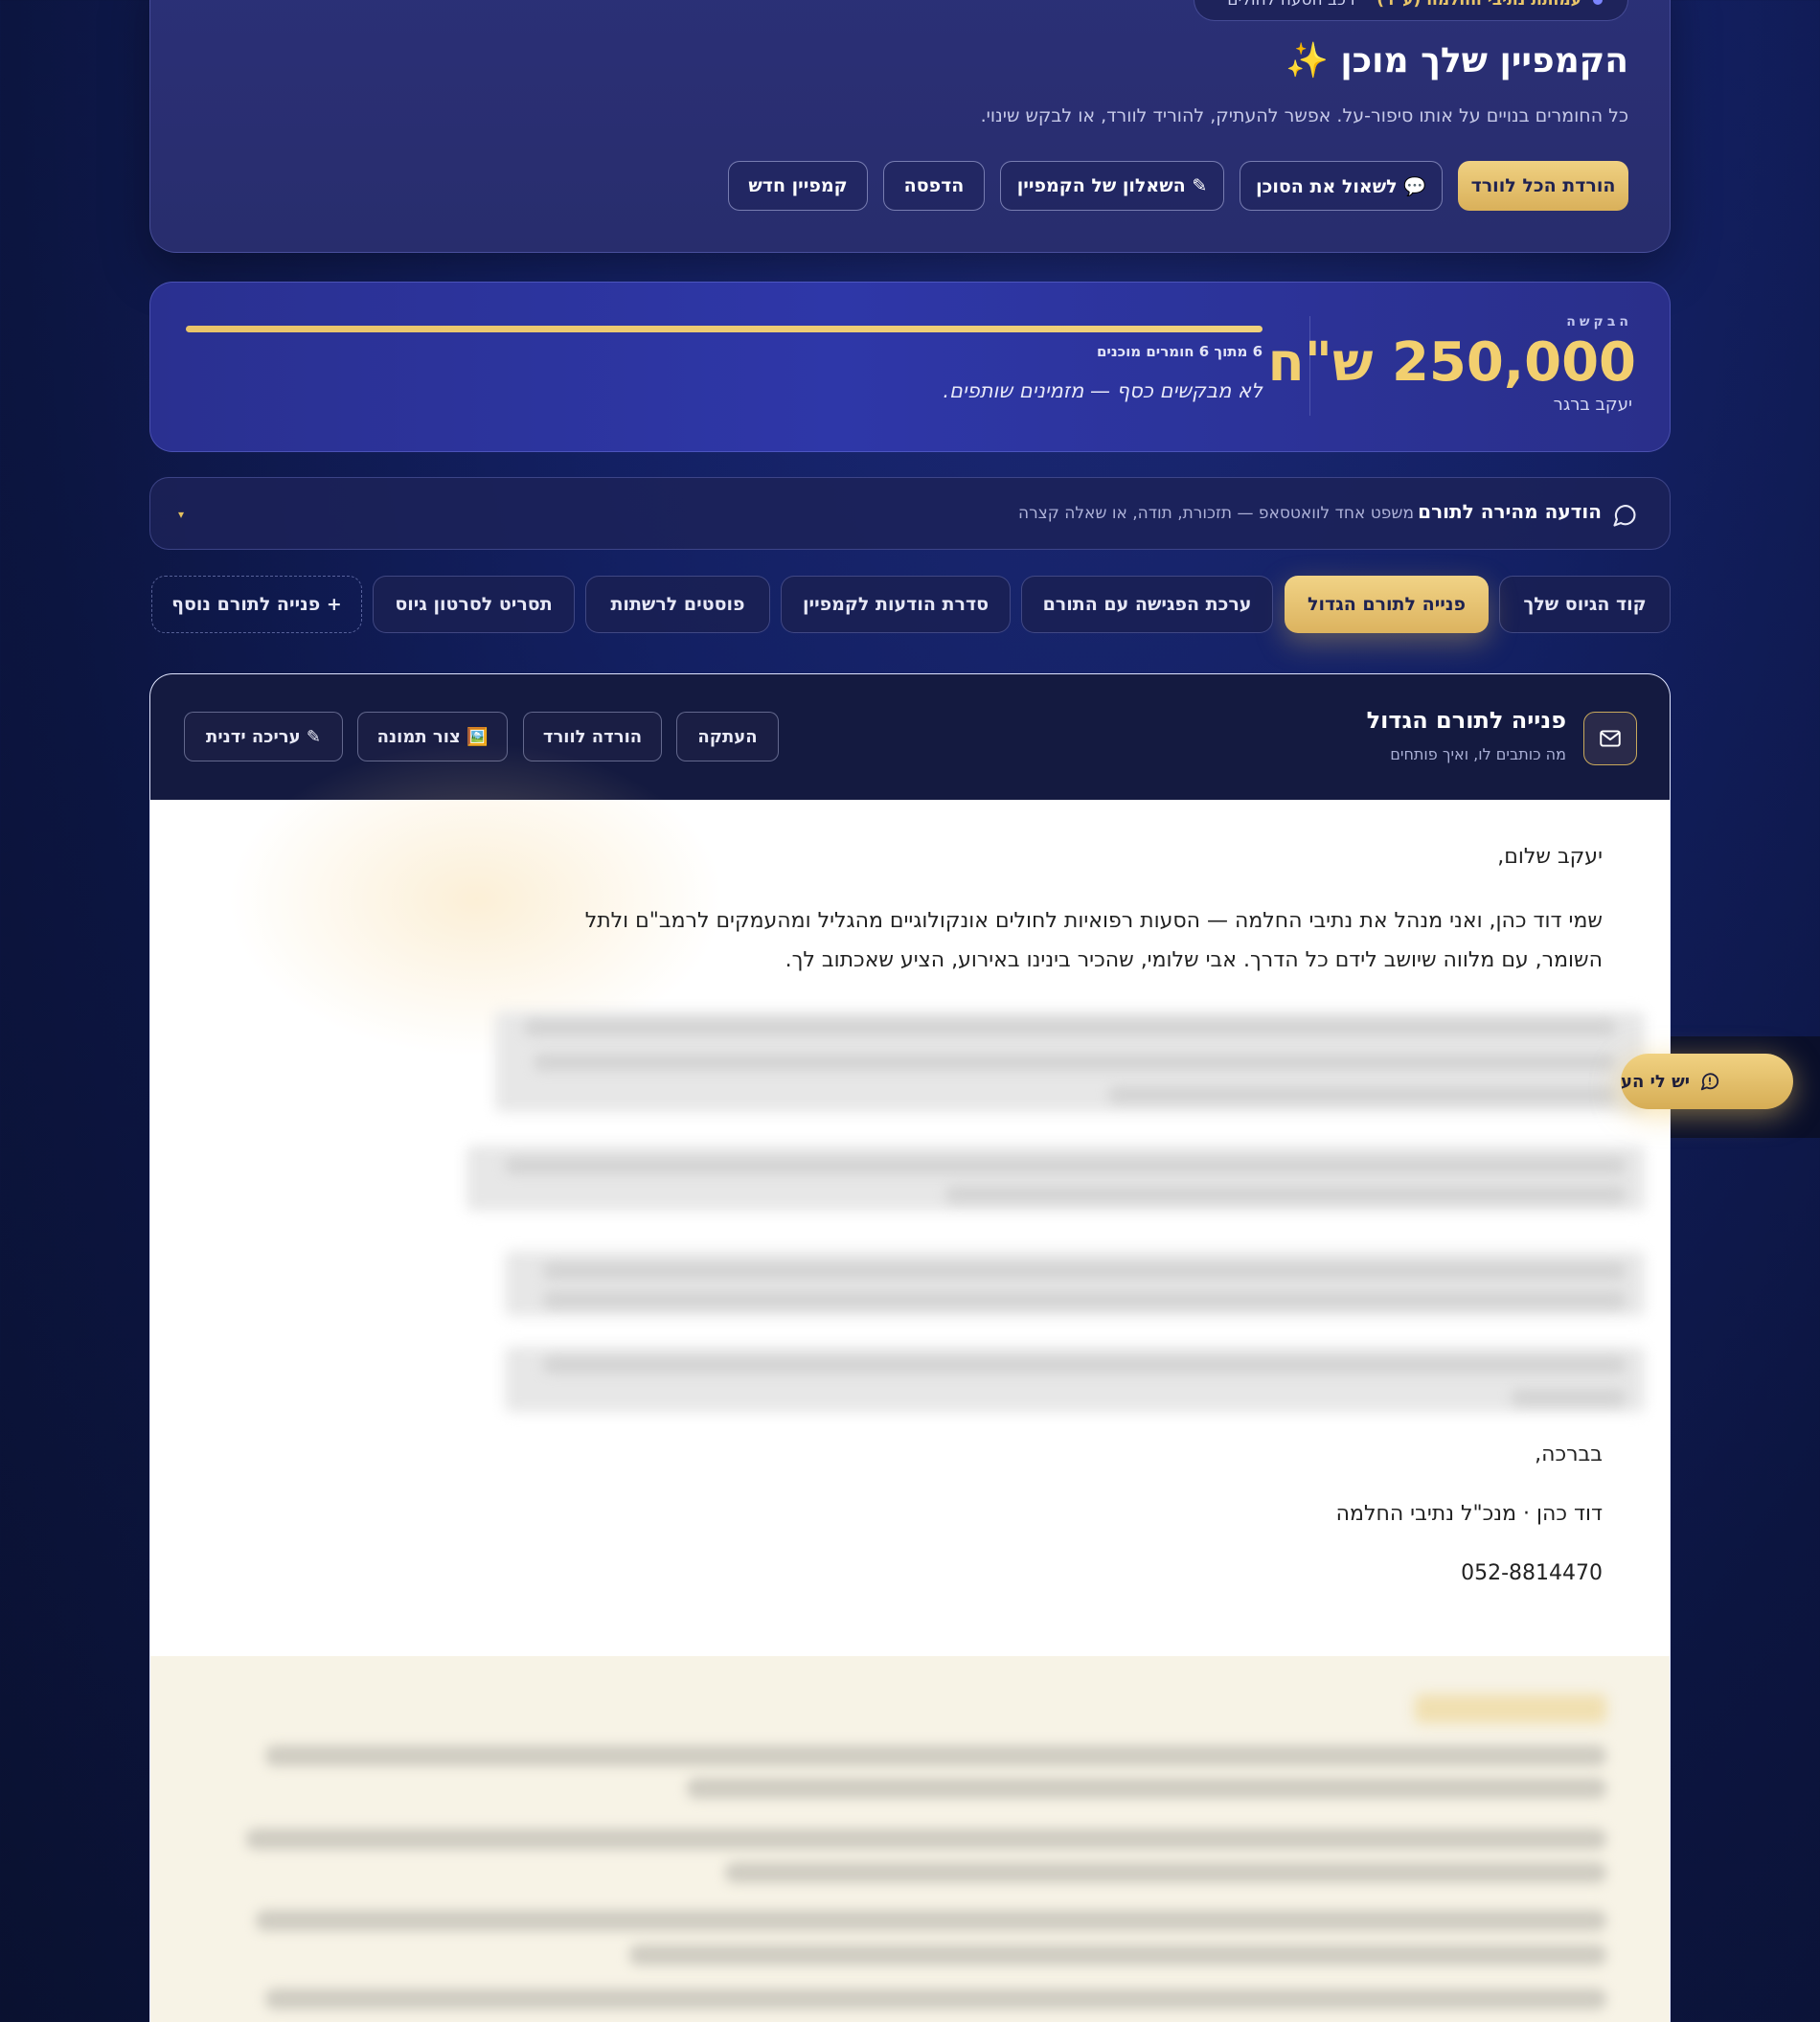 The width and height of the screenshot is (1820, 2022). What do you see at coordinates (1598, 2) in the screenshot?
I see `status-dot` at bounding box center [1598, 2].